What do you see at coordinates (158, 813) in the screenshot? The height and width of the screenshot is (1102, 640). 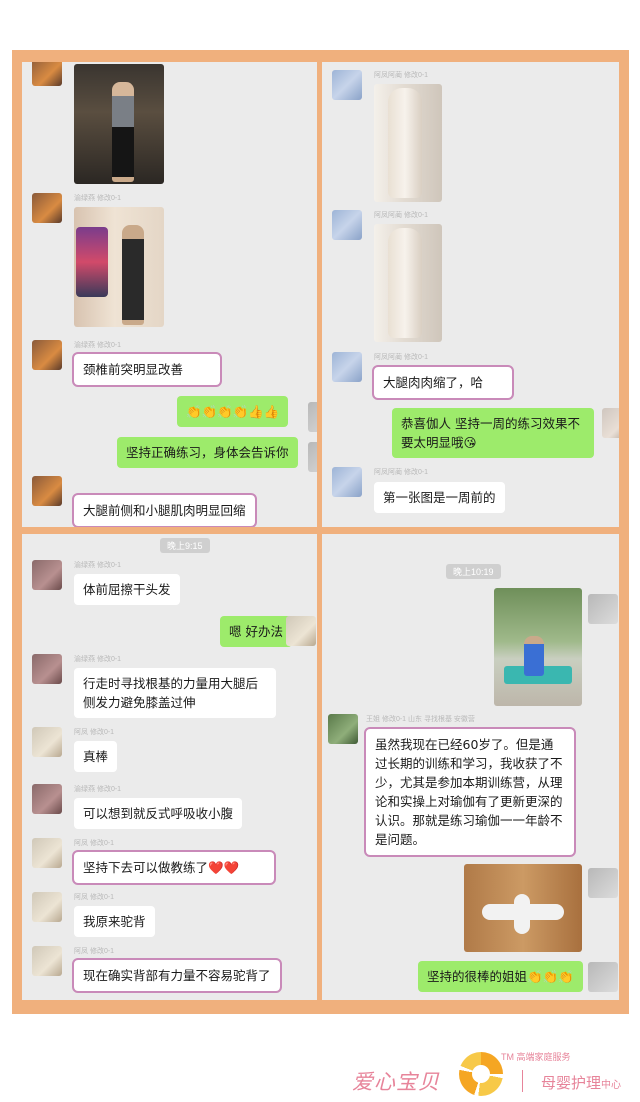 I see `message-bubble: 可以想到就反式呼吸收小腹` at bounding box center [158, 813].